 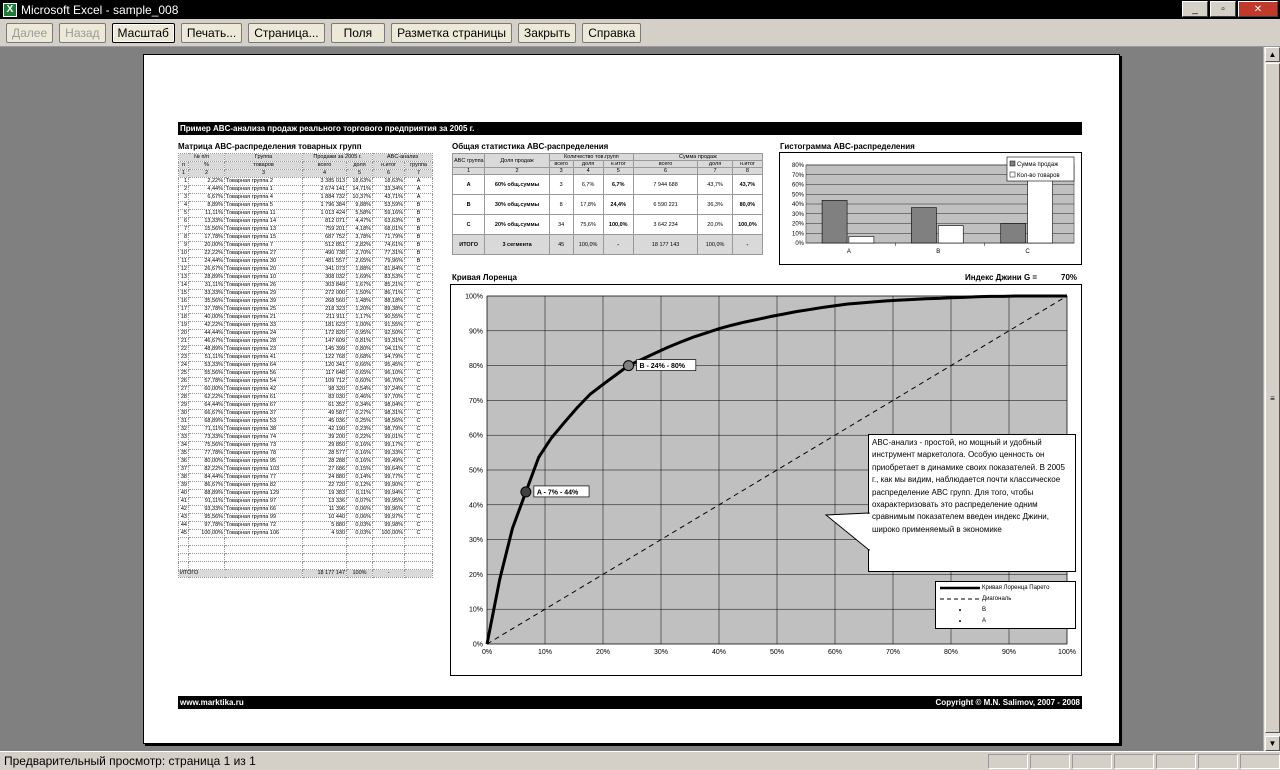 I want to click on stats-cell: 6 590 221, so click(x=665, y=204).